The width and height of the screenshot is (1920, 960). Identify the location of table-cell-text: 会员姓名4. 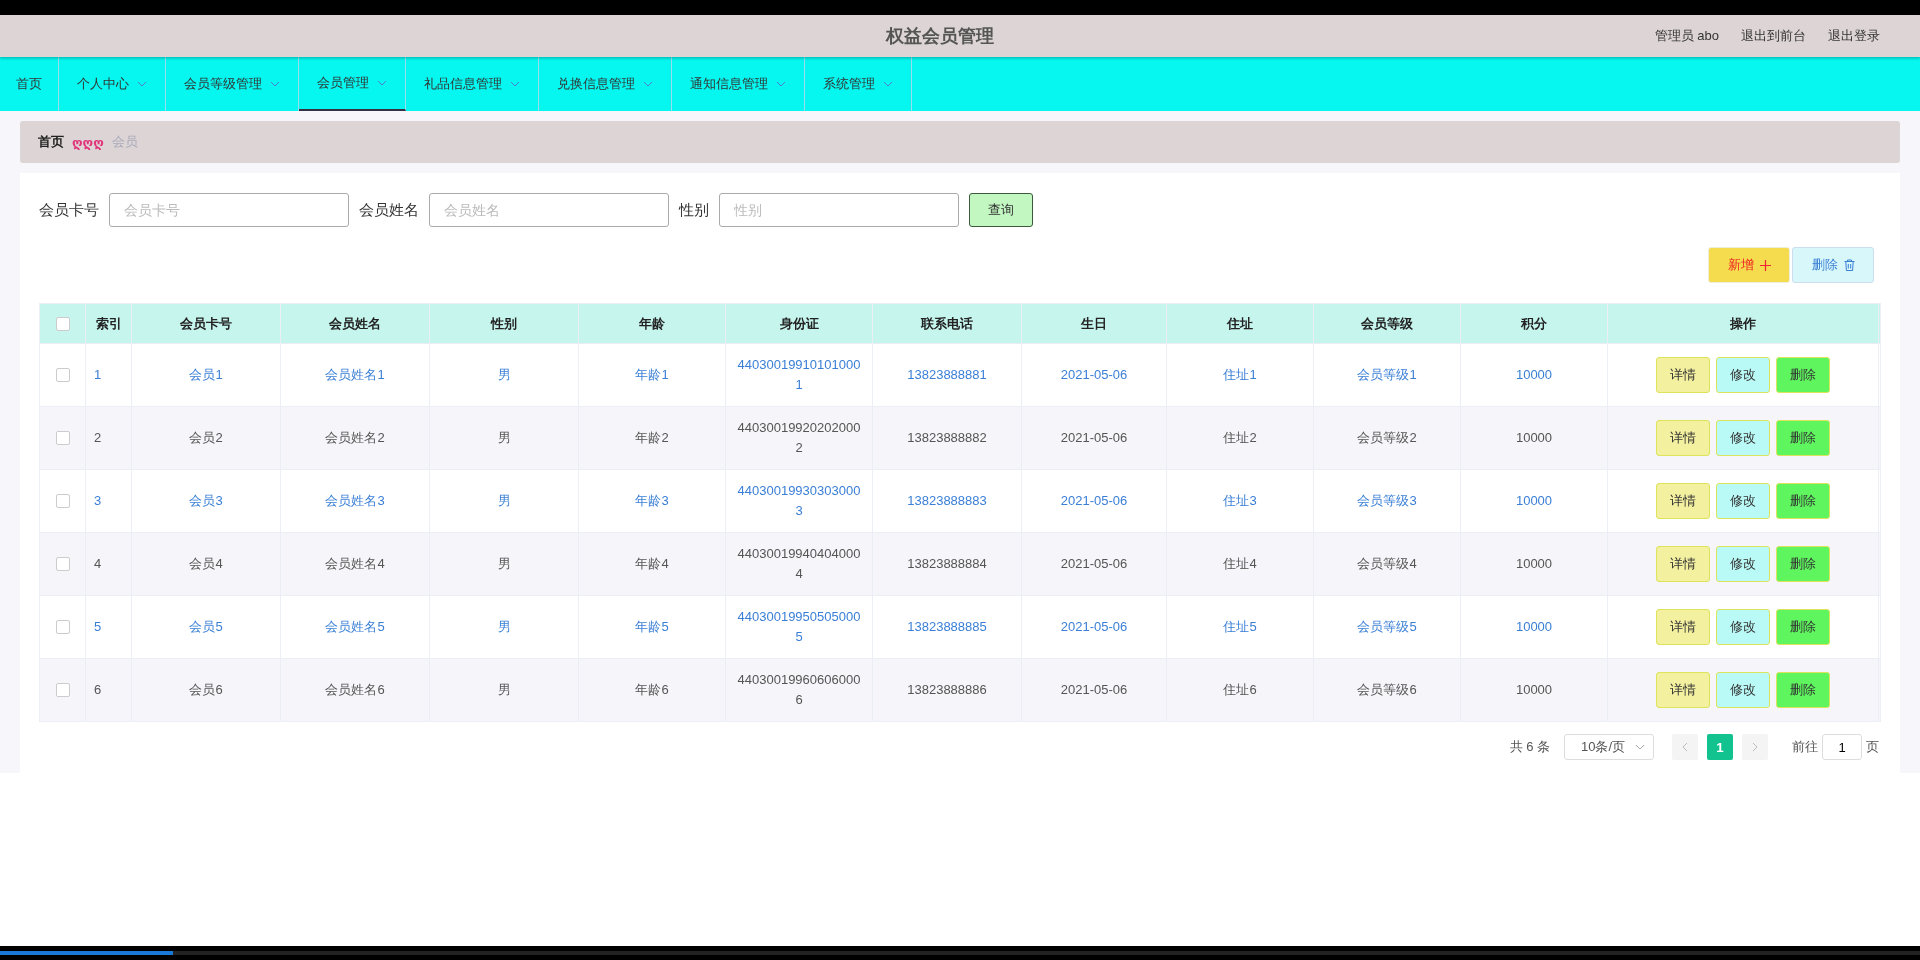
(355, 564).